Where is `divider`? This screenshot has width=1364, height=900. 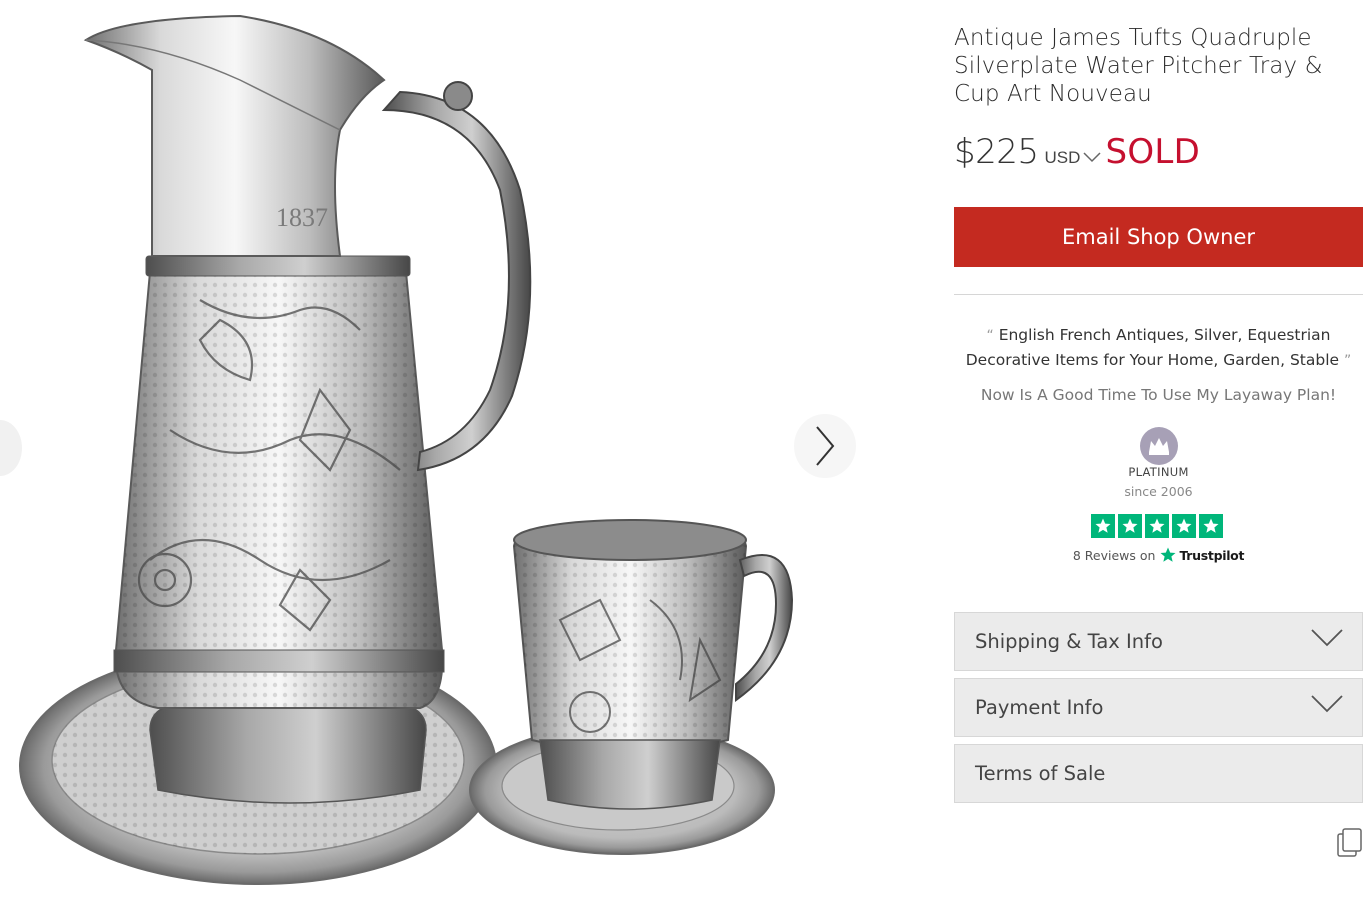 divider is located at coordinates (1158, 294).